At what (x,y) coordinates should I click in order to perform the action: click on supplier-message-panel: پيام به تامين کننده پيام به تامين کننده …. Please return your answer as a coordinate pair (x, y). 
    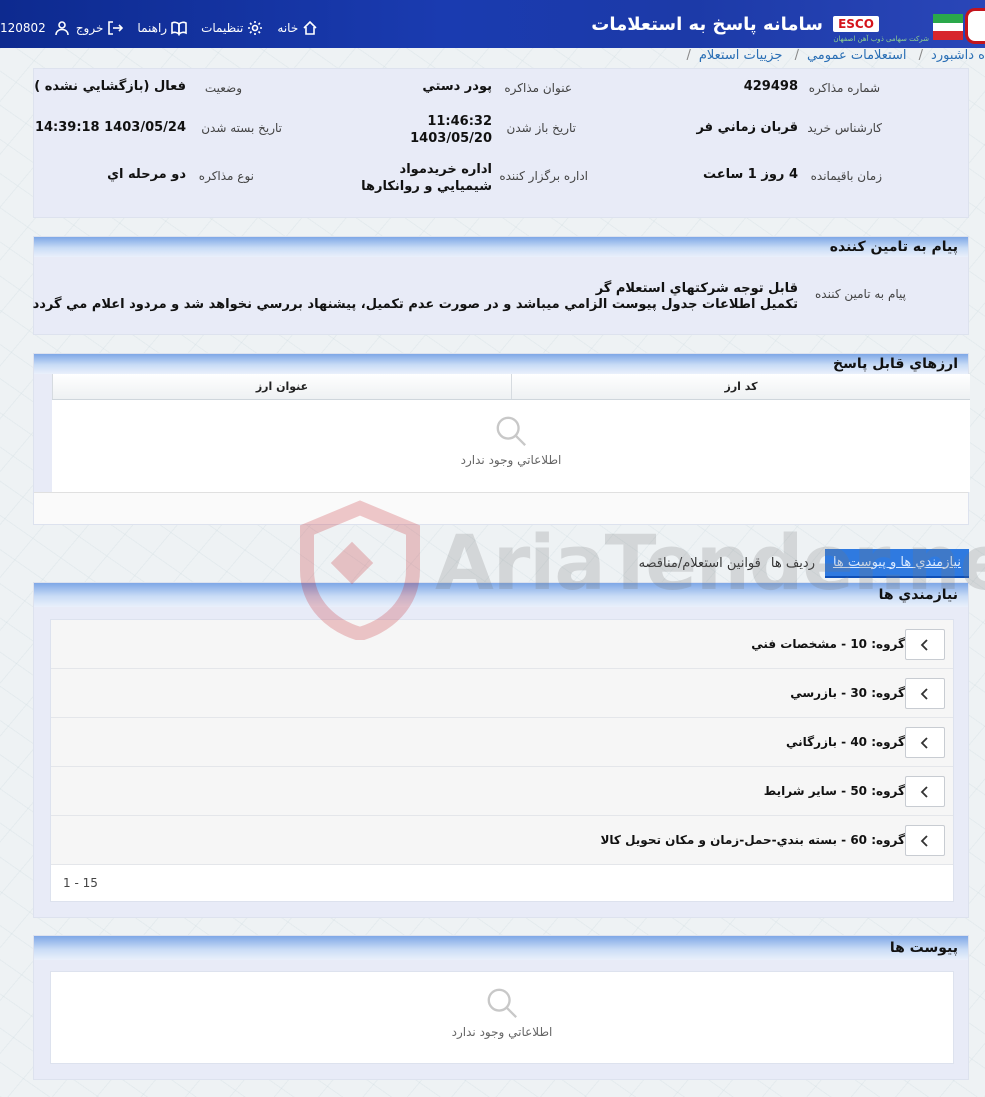
    Looking at the image, I should click on (501, 285).